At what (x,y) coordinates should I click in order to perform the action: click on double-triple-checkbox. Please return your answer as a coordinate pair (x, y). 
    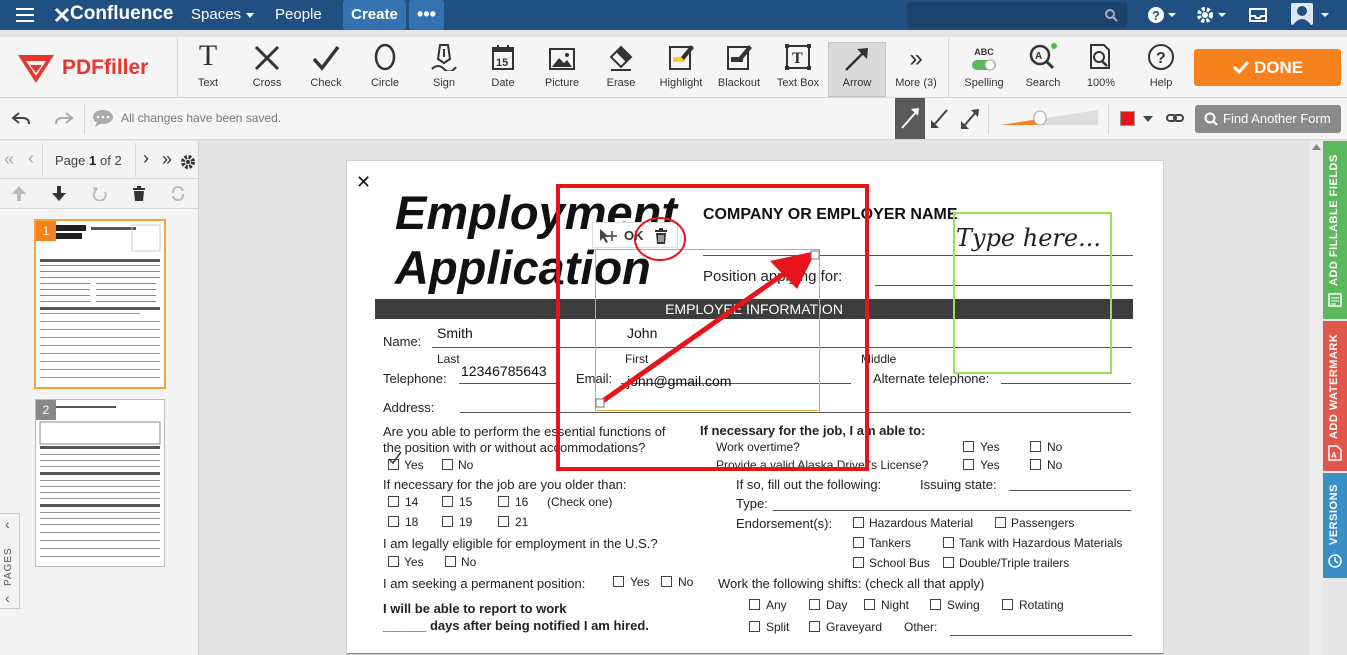
    Looking at the image, I should click on (948, 562).